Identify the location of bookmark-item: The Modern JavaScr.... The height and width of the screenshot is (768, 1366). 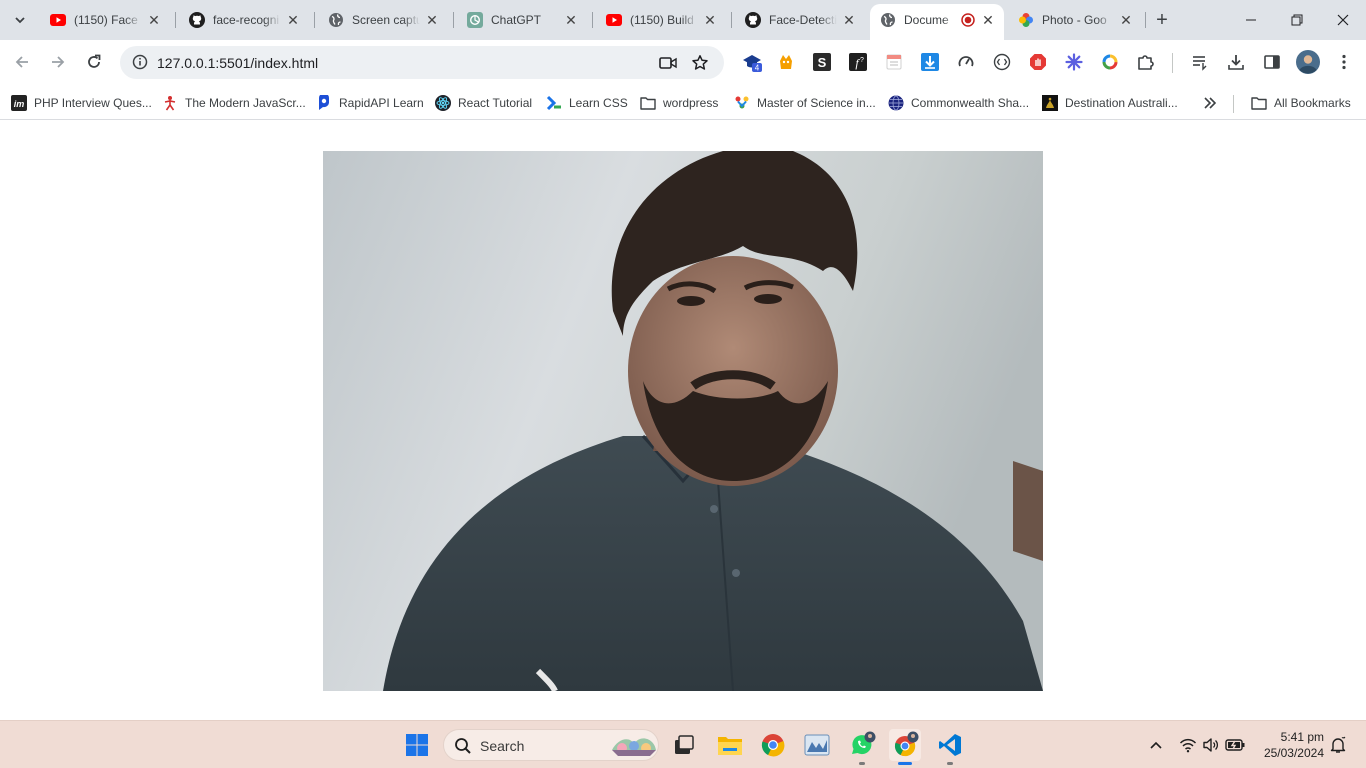
(234, 103).